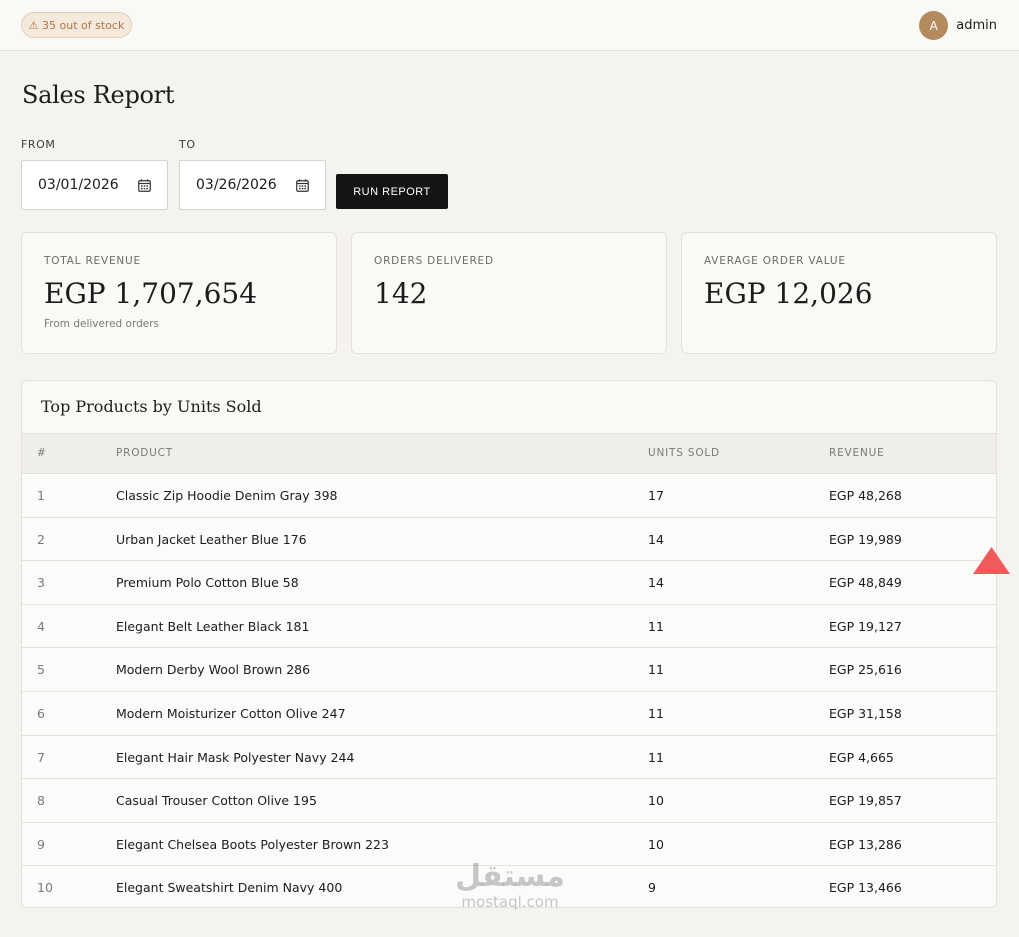 The image size is (1019, 937). I want to click on stock-alert-text: ⚠ 35 out of stock, so click(76, 25).